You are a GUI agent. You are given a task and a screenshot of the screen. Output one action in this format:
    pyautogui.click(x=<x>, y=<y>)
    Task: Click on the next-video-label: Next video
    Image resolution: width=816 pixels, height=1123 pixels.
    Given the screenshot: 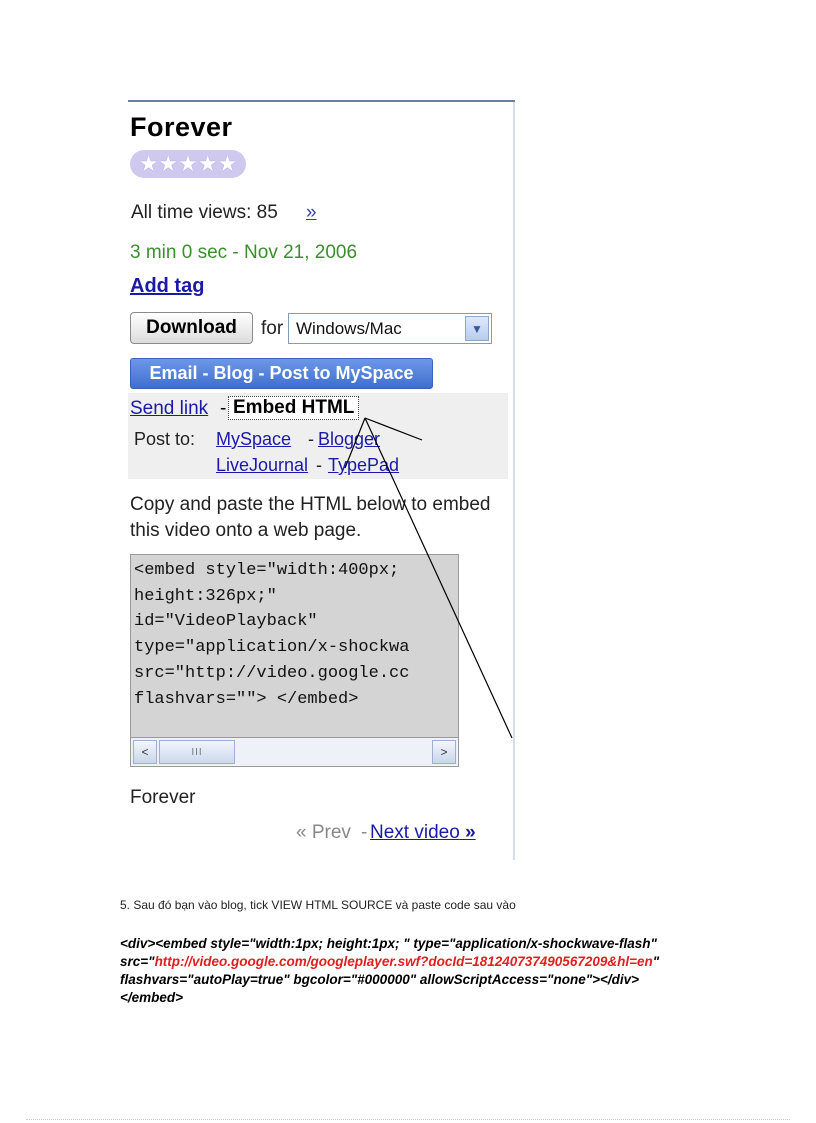 What is the action you would take?
    pyautogui.click(x=415, y=832)
    